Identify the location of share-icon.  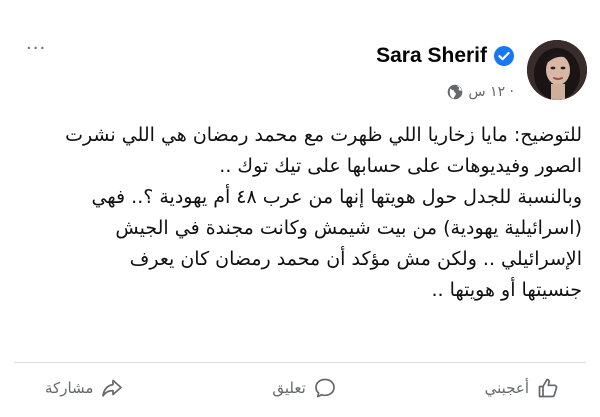
(112, 388).